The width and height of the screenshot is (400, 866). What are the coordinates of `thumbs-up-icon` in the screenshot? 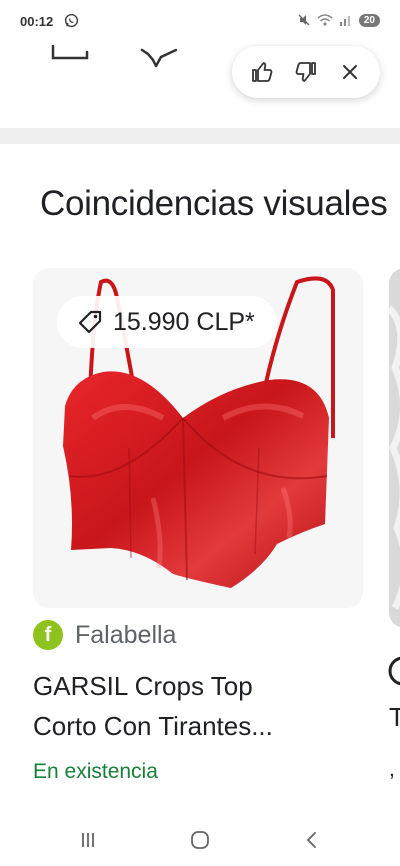 It's located at (262, 72).